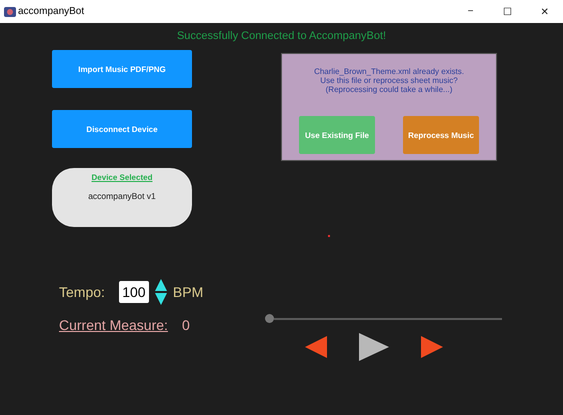 The width and height of the screenshot is (563, 415). What do you see at coordinates (269, 318) in the screenshot?
I see `slider-thumb` at bounding box center [269, 318].